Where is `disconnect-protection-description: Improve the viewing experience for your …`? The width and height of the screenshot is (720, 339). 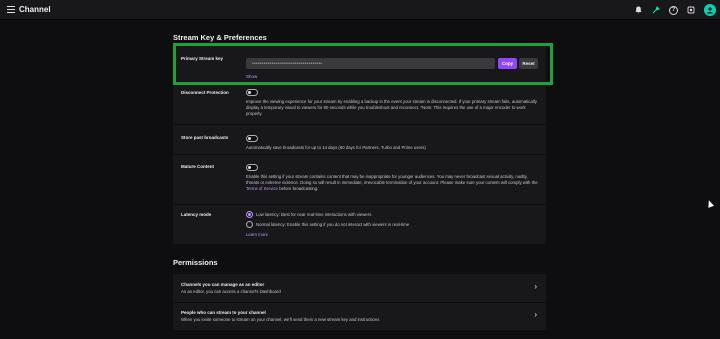
disconnect-protection-description: Improve the viewing experience for your … is located at coordinates (391, 108).